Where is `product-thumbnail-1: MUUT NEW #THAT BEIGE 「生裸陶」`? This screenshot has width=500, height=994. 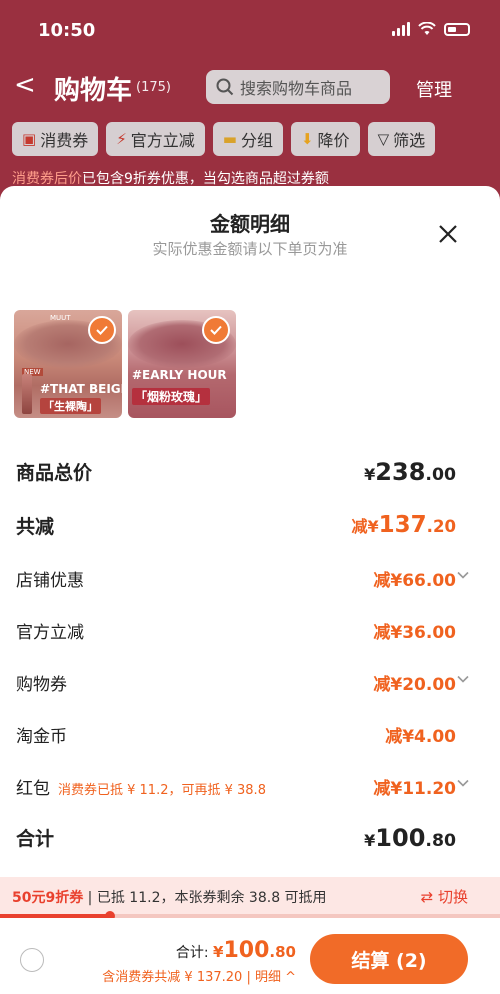 product-thumbnail-1: MUUT NEW #THAT BEIGE 「生裸陶」 is located at coordinates (68, 364).